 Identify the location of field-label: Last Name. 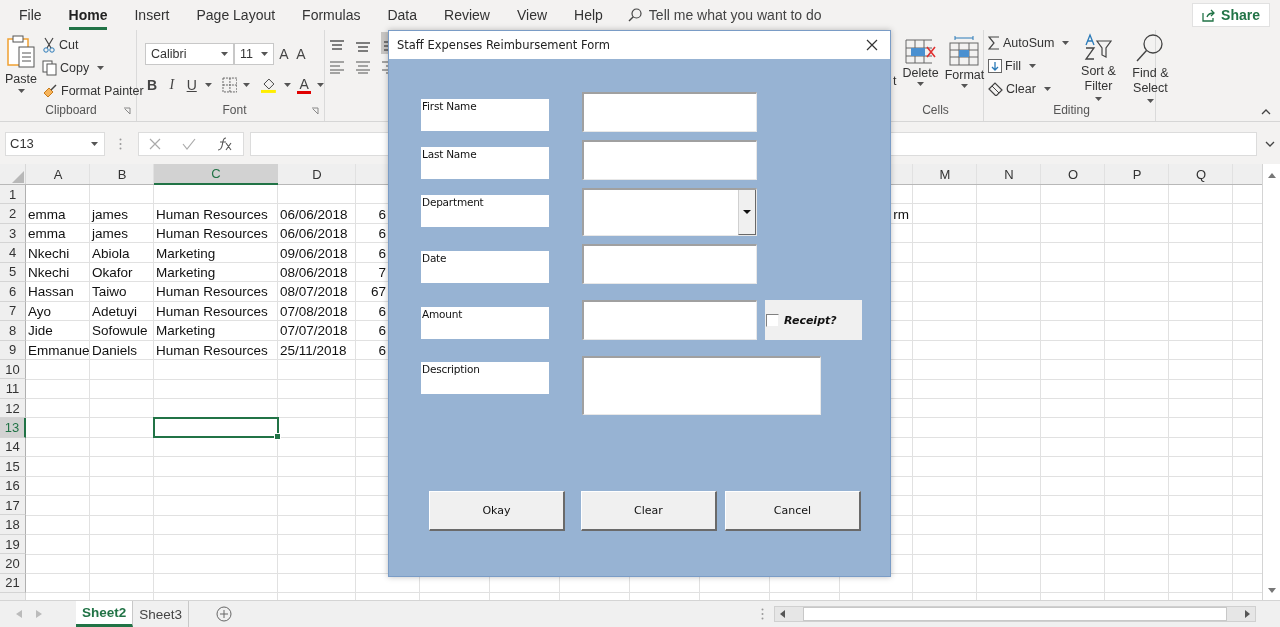
(485, 163).